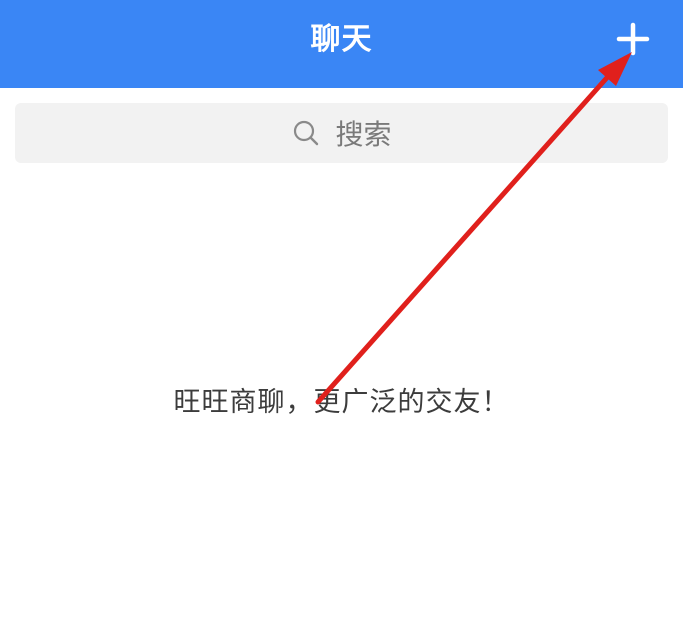 Image resolution: width=683 pixels, height=624 pixels. I want to click on add-button, so click(633, 39).